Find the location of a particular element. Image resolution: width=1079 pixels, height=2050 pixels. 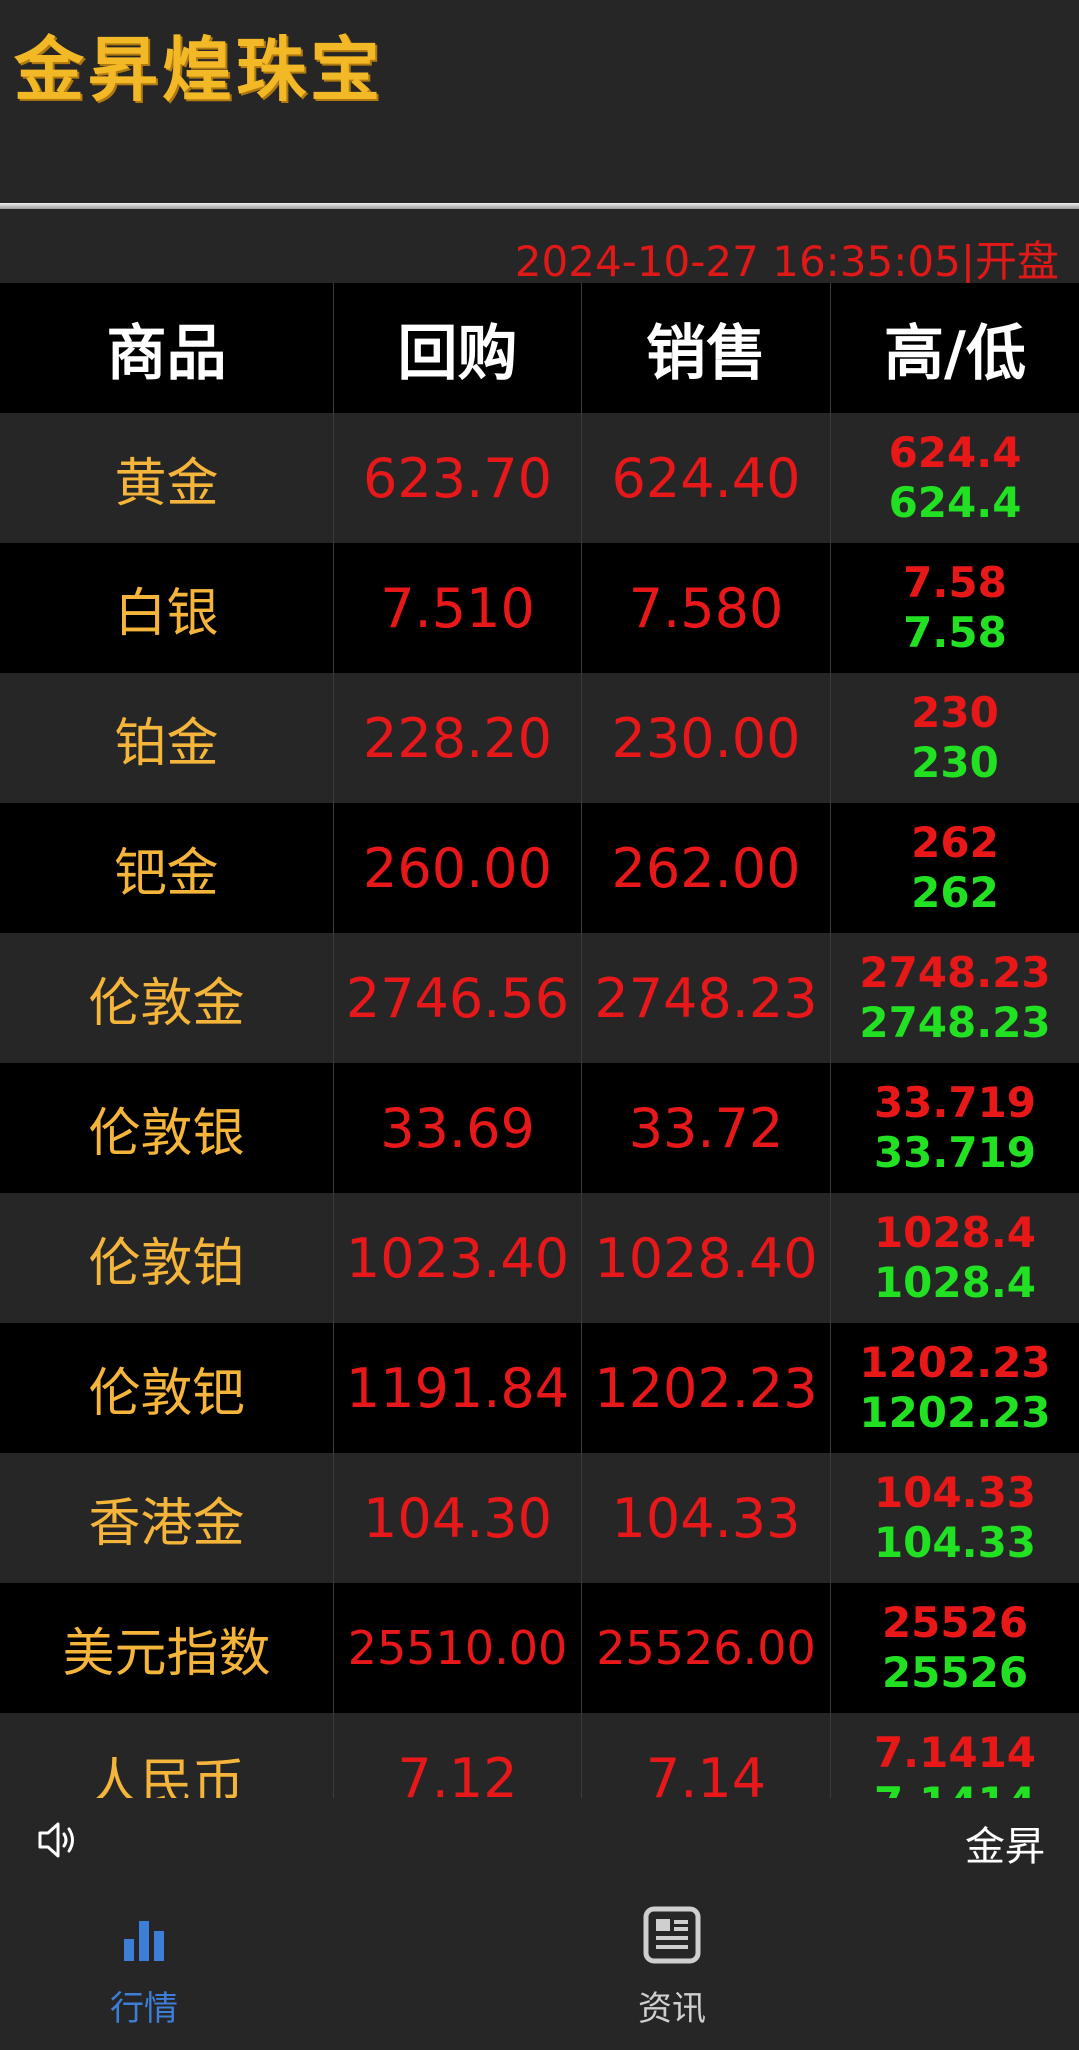

product-name: 美元指数 is located at coordinates (166, 1653).